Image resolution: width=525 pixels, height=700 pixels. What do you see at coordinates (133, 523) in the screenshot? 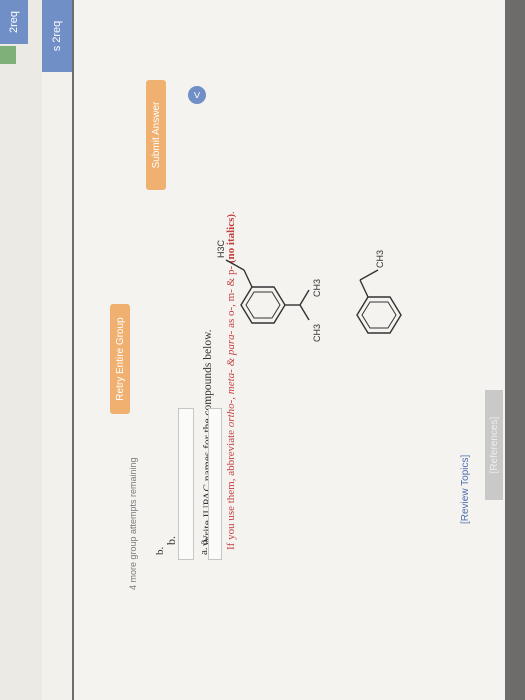
I see `attempts-remaining: 4 more group attempts remaining` at bounding box center [133, 523].